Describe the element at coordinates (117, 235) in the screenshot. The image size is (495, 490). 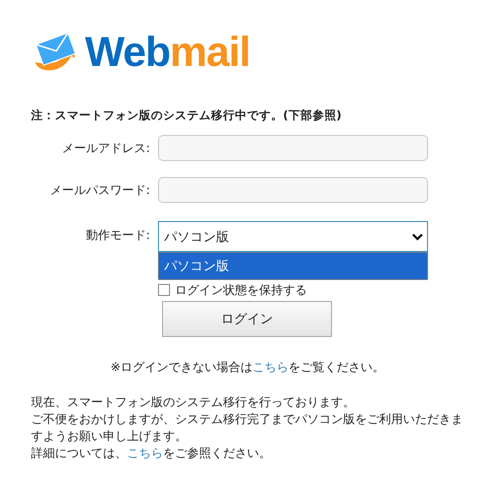
I see `field-label: 動作モード:` at that location.